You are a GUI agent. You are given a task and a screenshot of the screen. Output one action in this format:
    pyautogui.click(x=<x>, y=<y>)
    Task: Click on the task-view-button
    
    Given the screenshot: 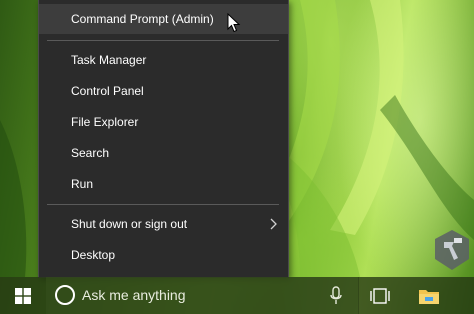 What is the action you would take?
    pyautogui.click(x=380, y=295)
    